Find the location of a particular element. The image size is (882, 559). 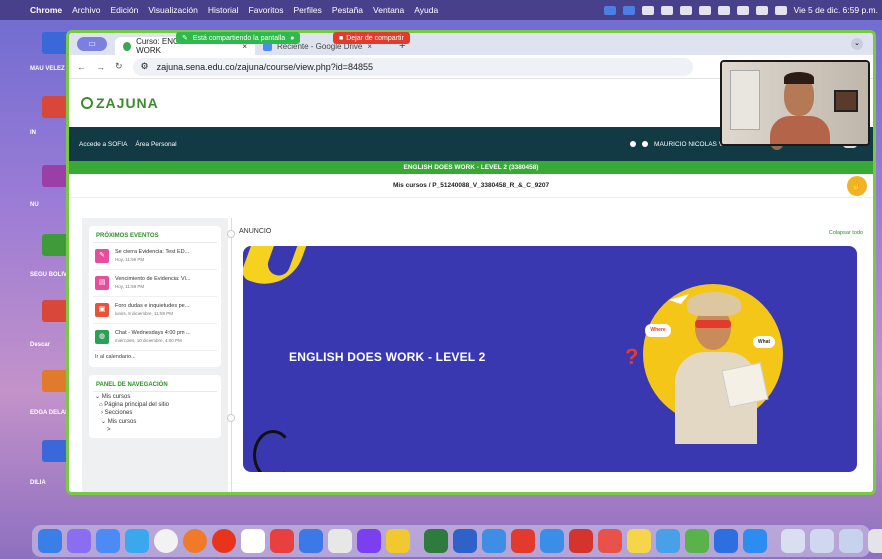

meet-icon is located at coordinates (628, 10).